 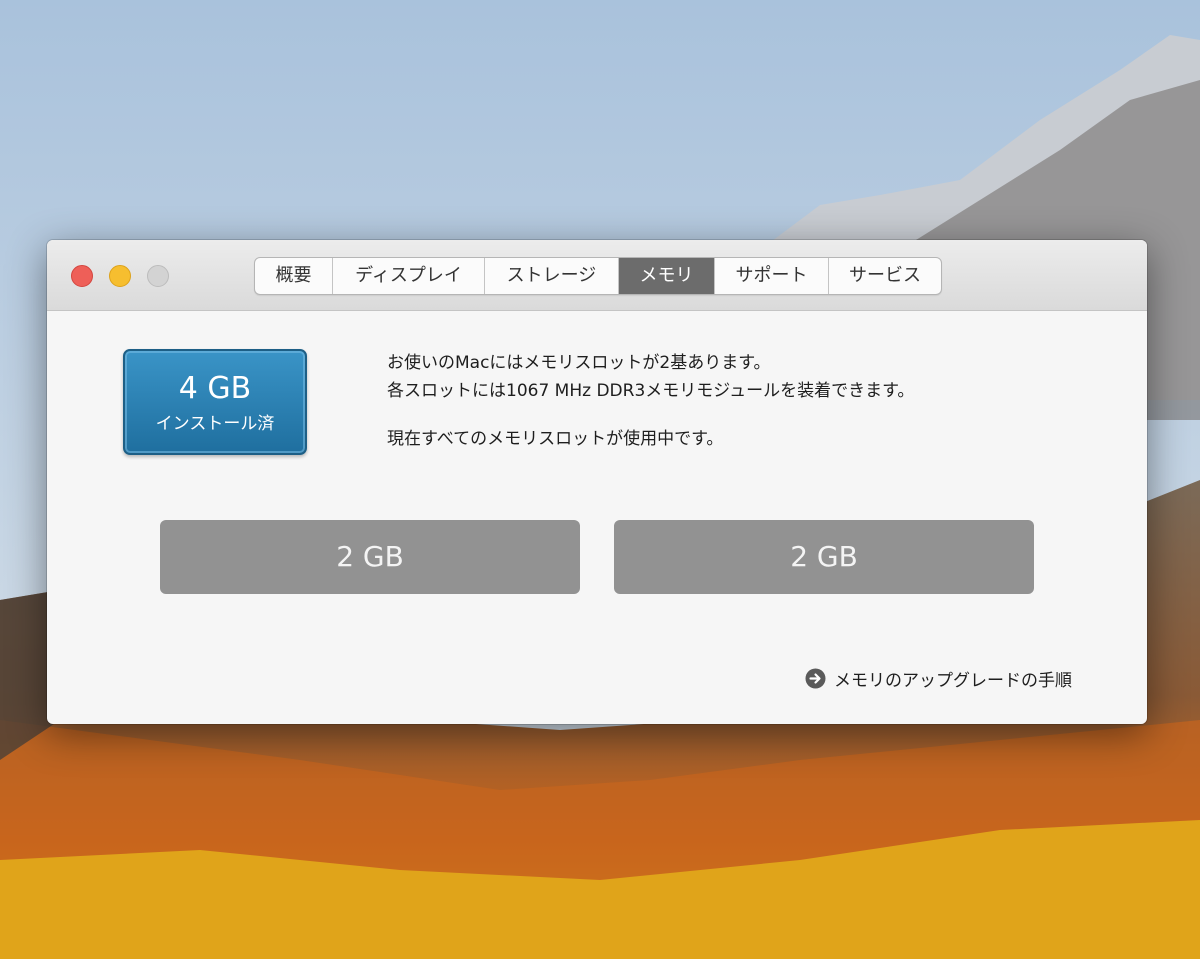 What do you see at coordinates (824, 557) in the screenshot?
I see `memory-slot-2: 2 GB` at bounding box center [824, 557].